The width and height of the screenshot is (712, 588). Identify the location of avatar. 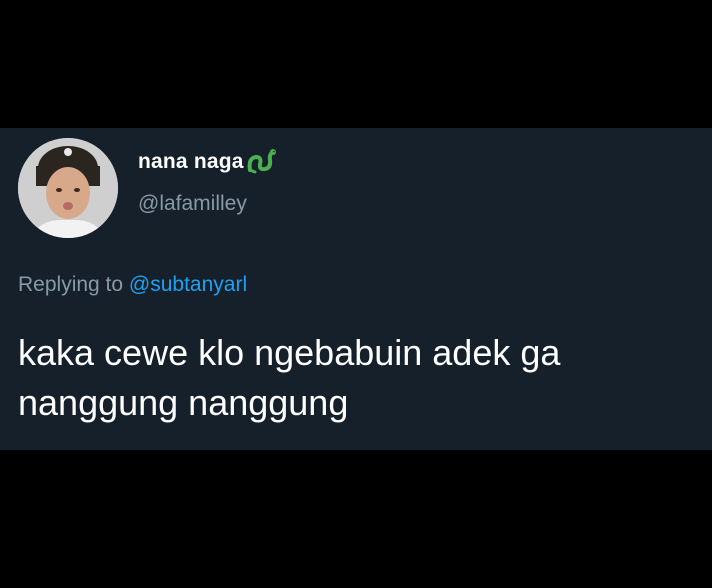
(68, 188).